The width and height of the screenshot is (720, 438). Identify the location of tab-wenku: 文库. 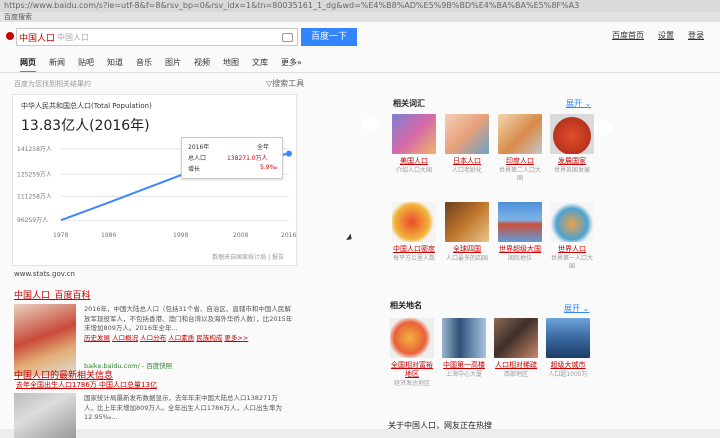
(260, 65).